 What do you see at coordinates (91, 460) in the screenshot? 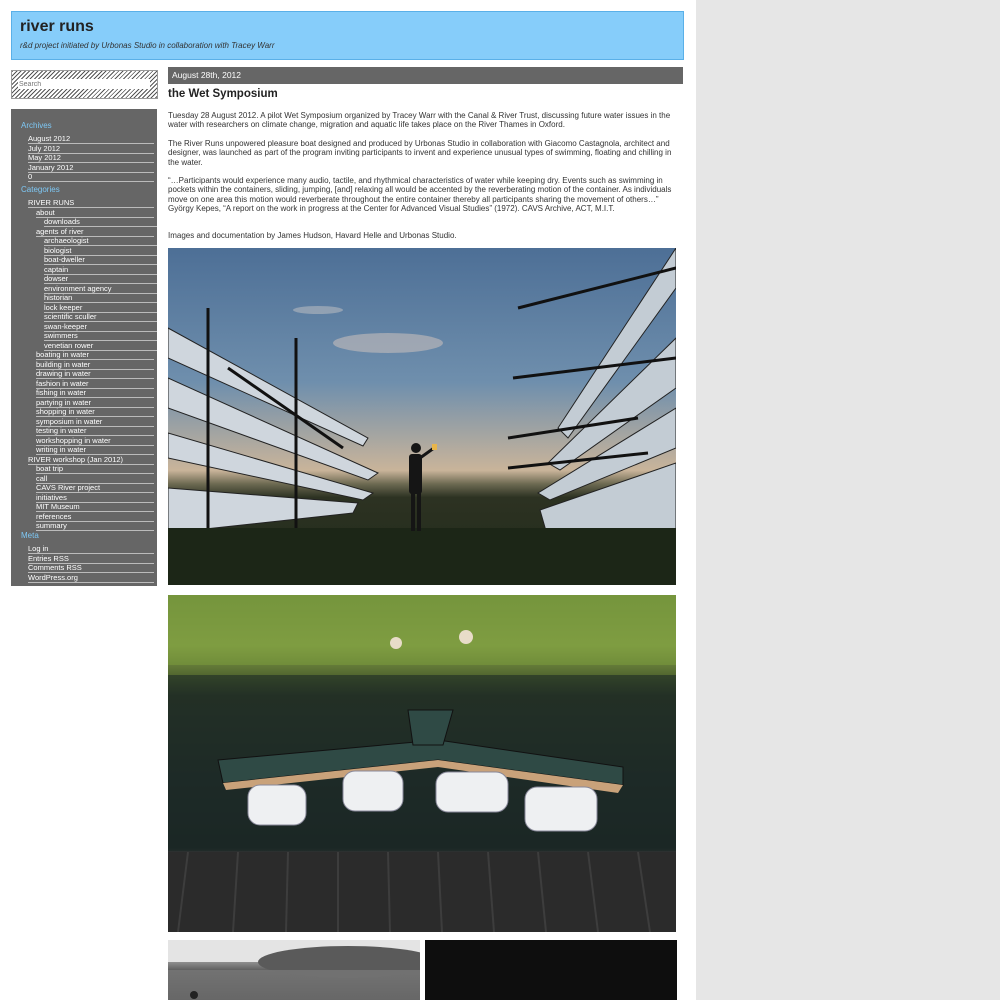
I see `category-link: RIVER workshop (Jan 2012)` at bounding box center [91, 460].